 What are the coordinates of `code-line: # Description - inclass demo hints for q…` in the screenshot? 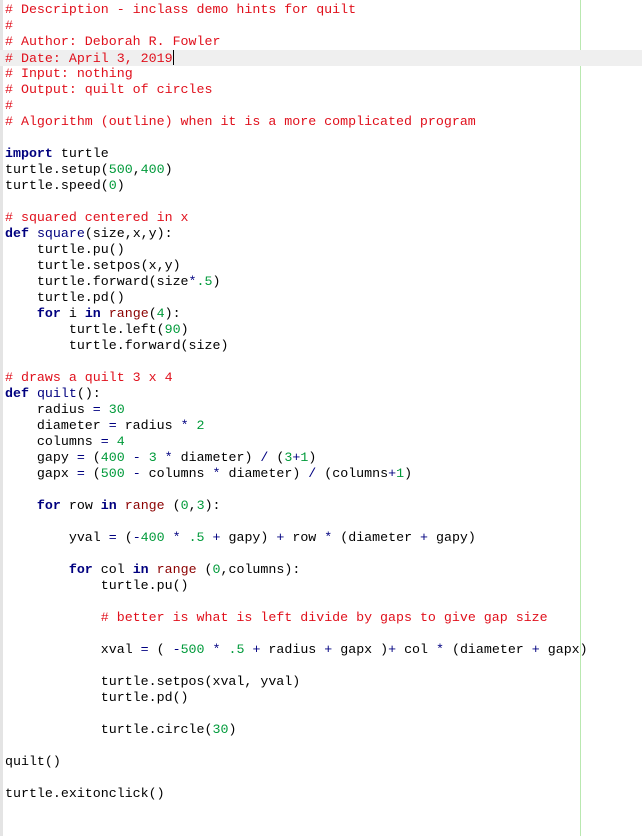 It's located at (323, 10).